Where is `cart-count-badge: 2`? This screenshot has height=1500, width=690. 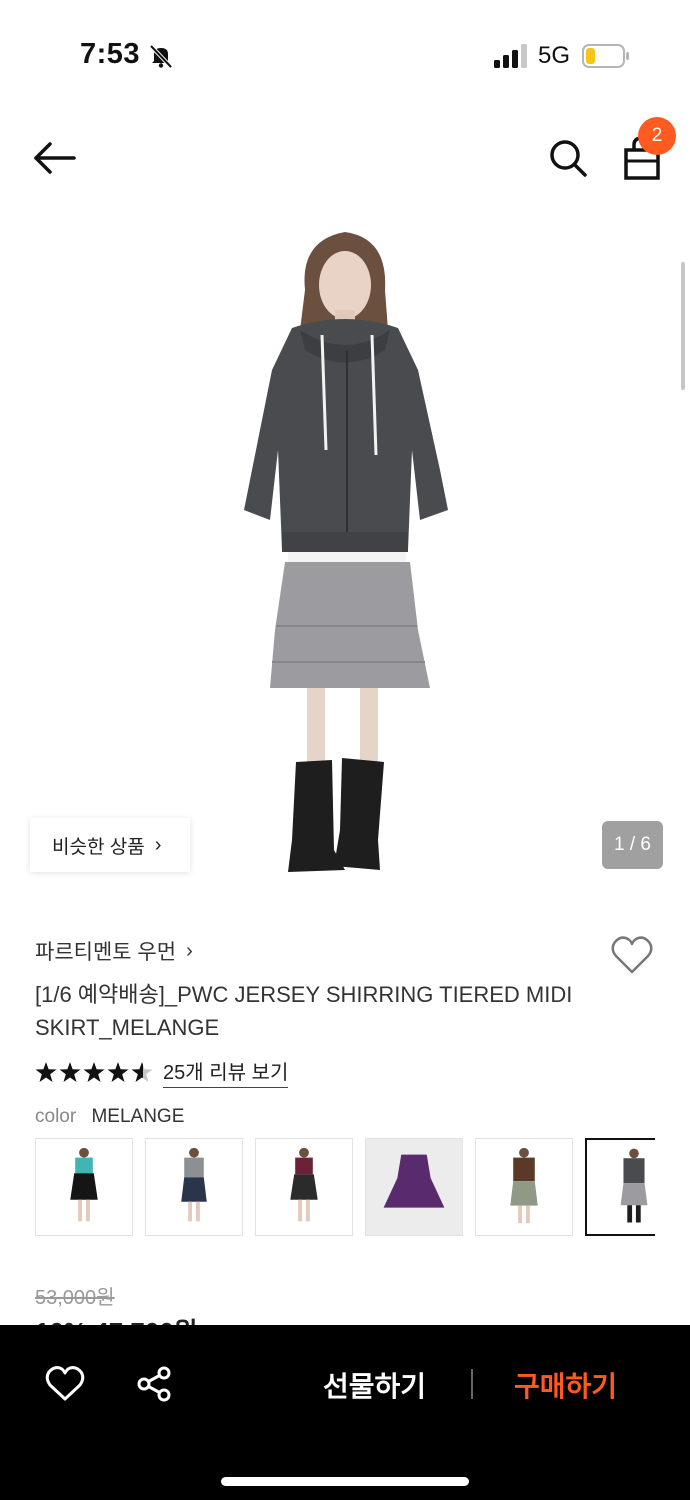 cart-count-badge: 2 is located at coordinates (657, 136).